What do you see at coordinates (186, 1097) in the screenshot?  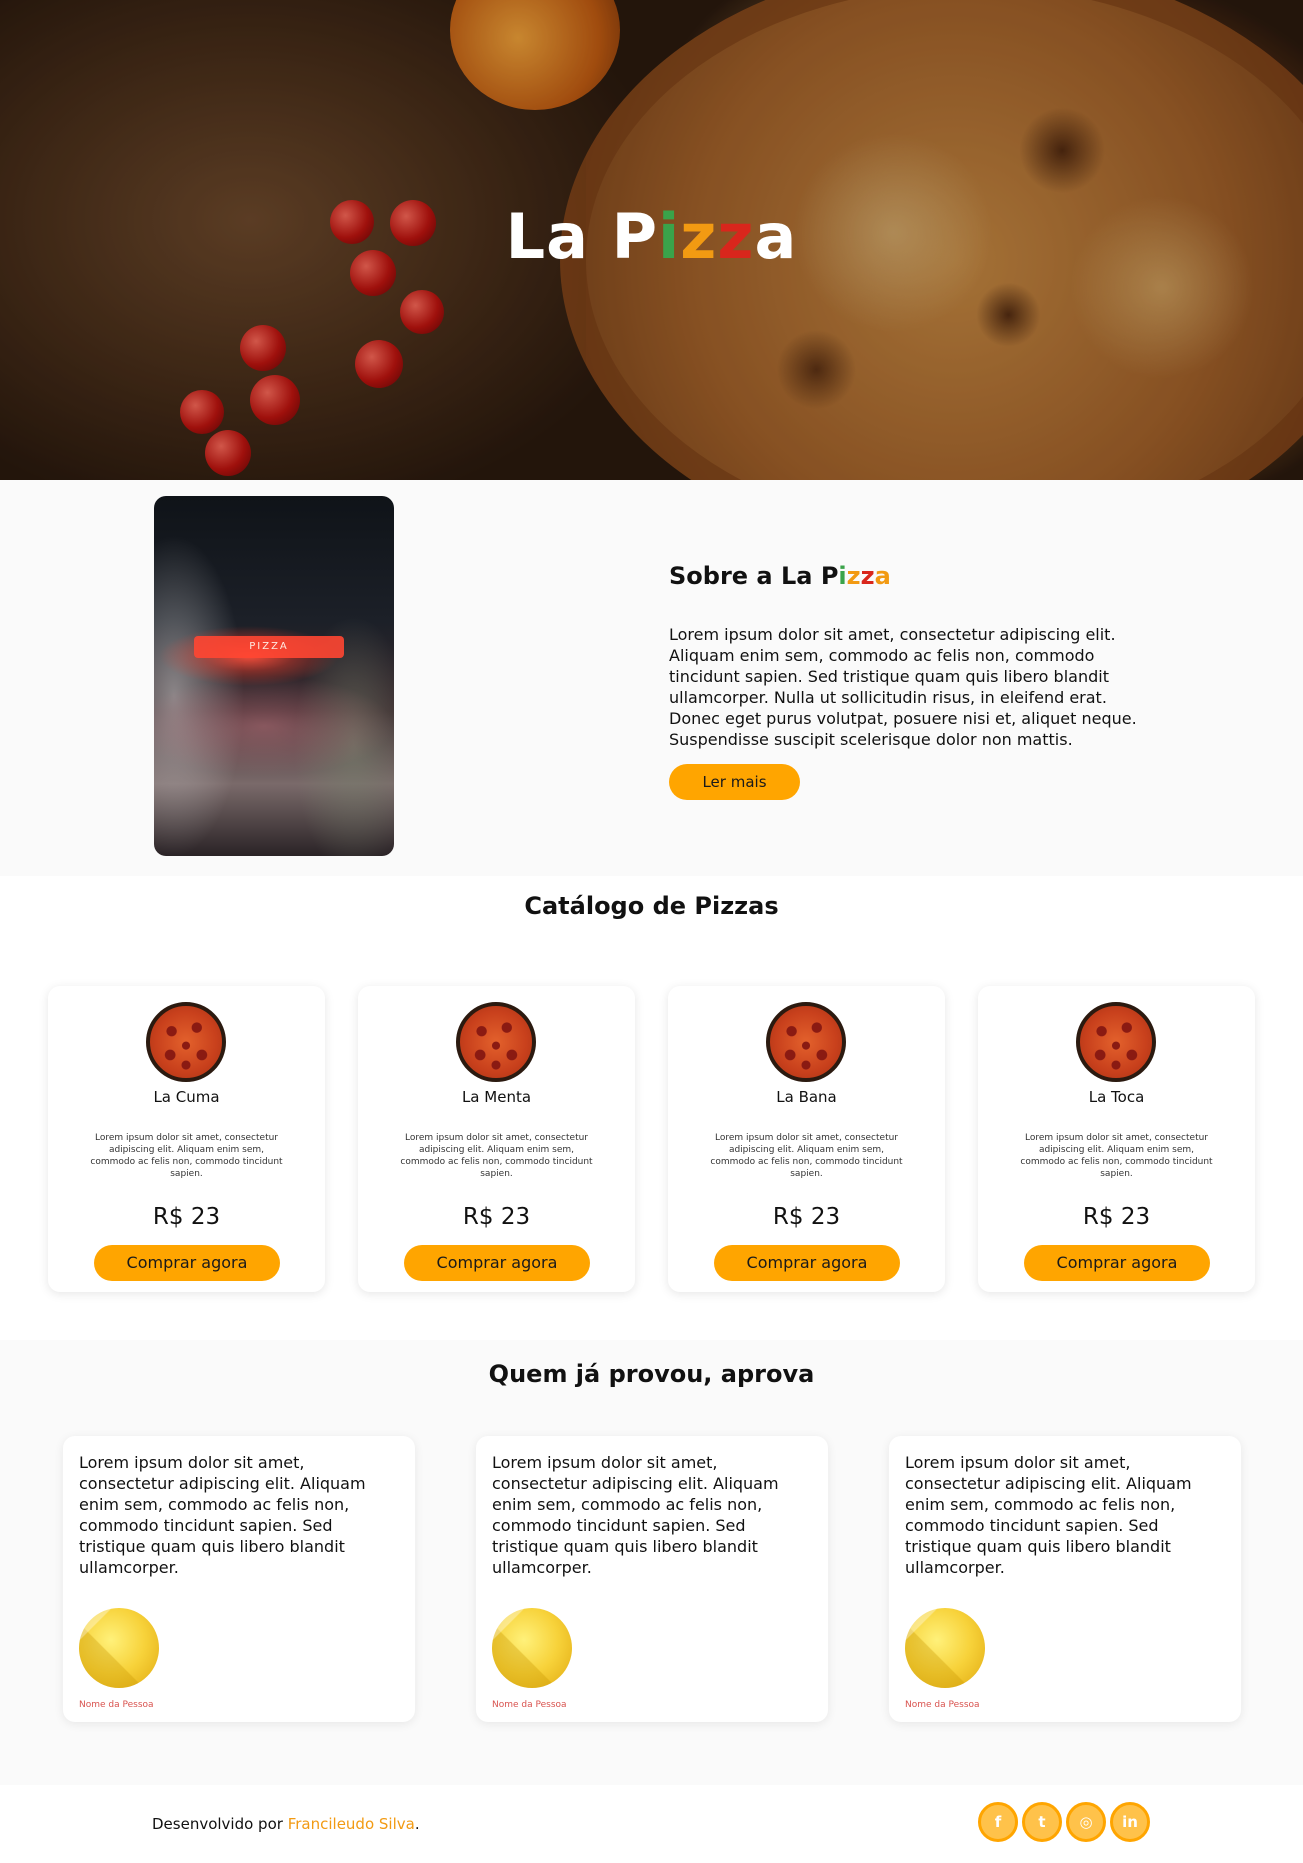 I see `pizza-name: La Cuma` at bounding box center [186, 1097].